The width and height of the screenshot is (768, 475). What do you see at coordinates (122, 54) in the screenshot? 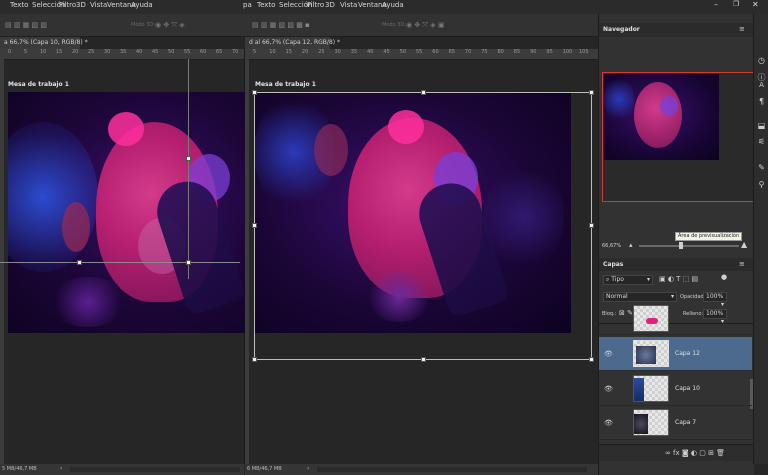
I see `ruler-left: 0 5 10 15 20 25 30 35 40 45 50 55 60 65 70` at bounding box center [122, 54].